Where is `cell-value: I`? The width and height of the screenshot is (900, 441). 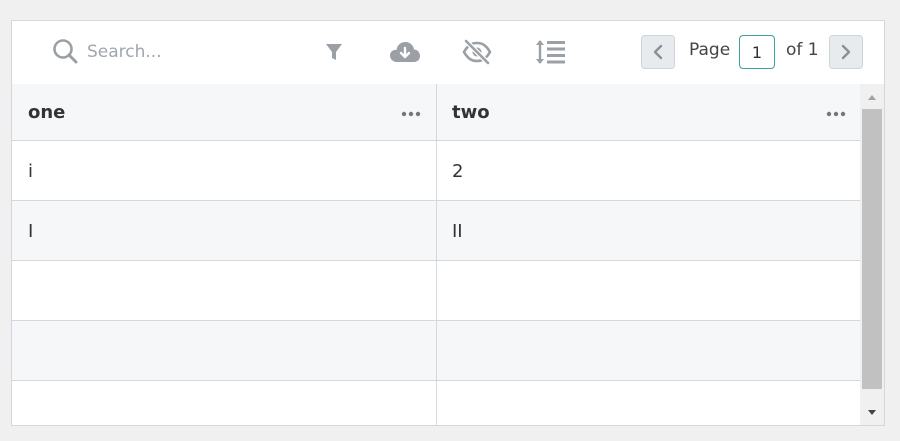
cell-value: I is located at coordinates (31, 231).